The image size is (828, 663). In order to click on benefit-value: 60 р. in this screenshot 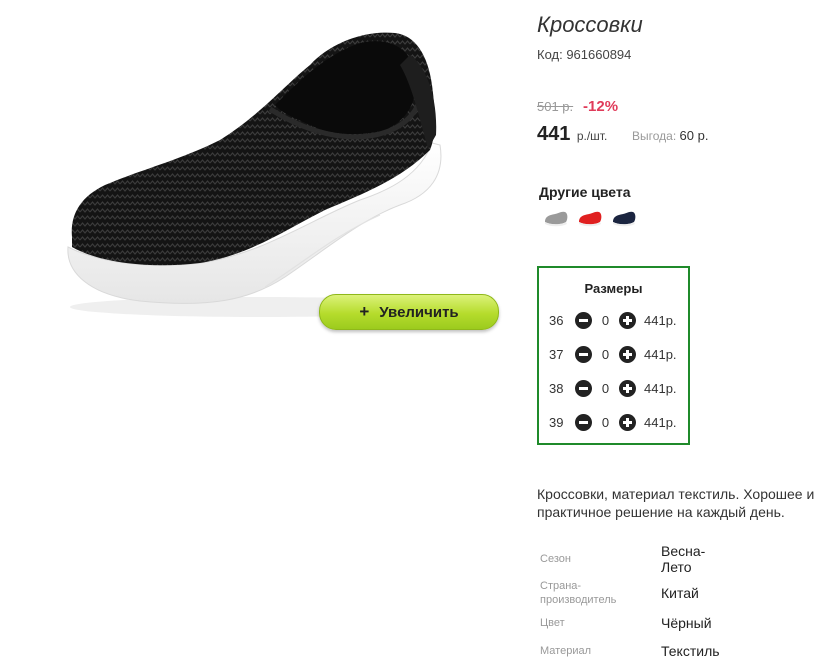, I will do `click(694, 135)`.